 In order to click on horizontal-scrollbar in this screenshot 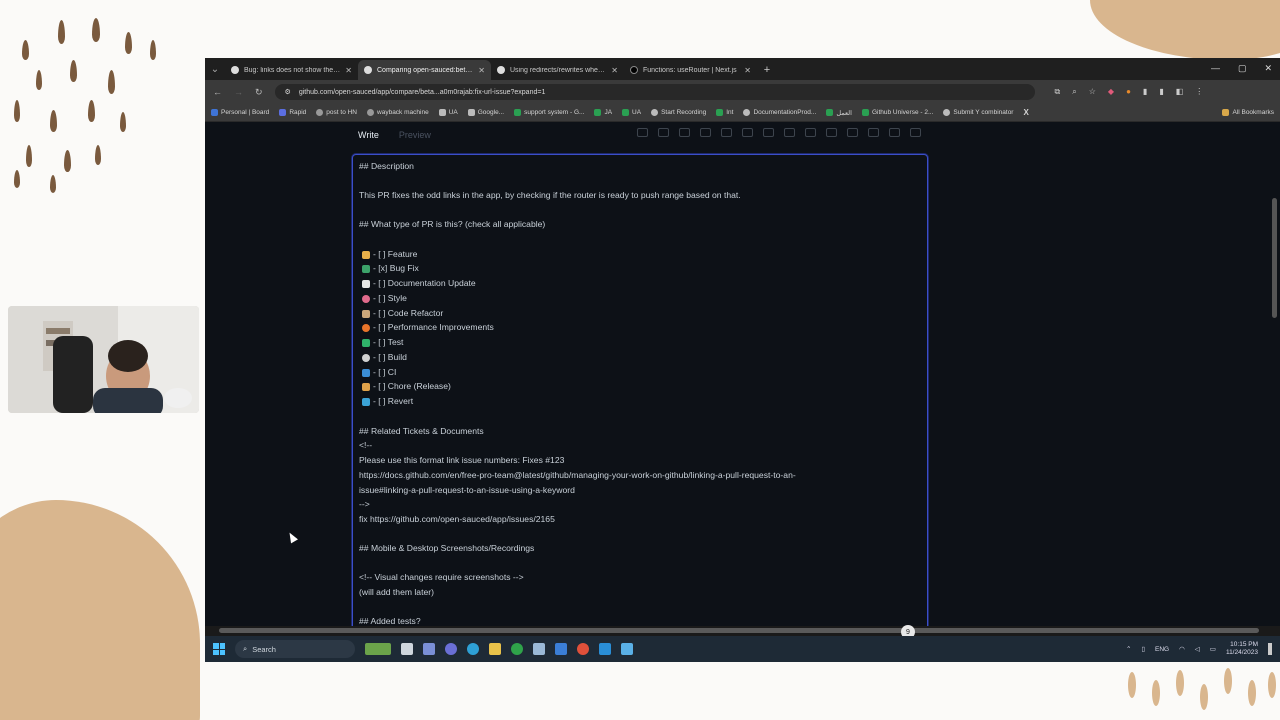, I will do `click(742, 631)`.